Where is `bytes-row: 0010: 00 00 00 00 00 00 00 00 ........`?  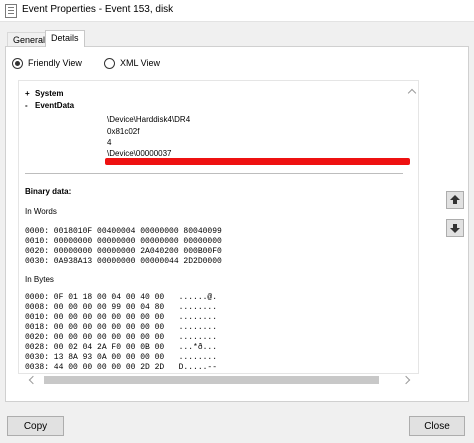 bytes-row: 0010: 00 00 00 00 00 00 00 00 ........ is located at coordinates (121, 317).